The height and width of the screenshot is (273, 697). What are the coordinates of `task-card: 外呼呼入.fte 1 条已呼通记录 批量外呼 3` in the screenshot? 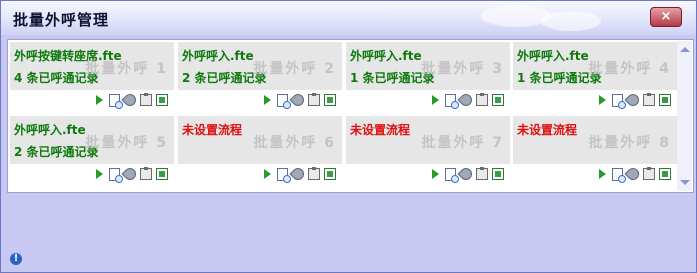 It's located at (428, 66).